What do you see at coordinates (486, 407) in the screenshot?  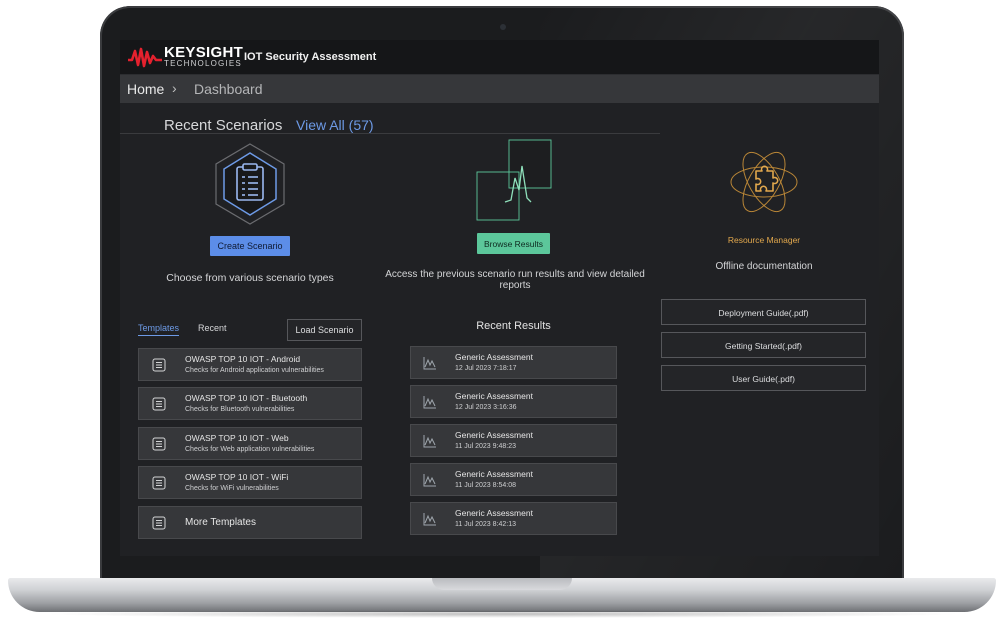 I see `result-date: 12 Jul 2023 3:16:36` at bounding box center [486, 407].